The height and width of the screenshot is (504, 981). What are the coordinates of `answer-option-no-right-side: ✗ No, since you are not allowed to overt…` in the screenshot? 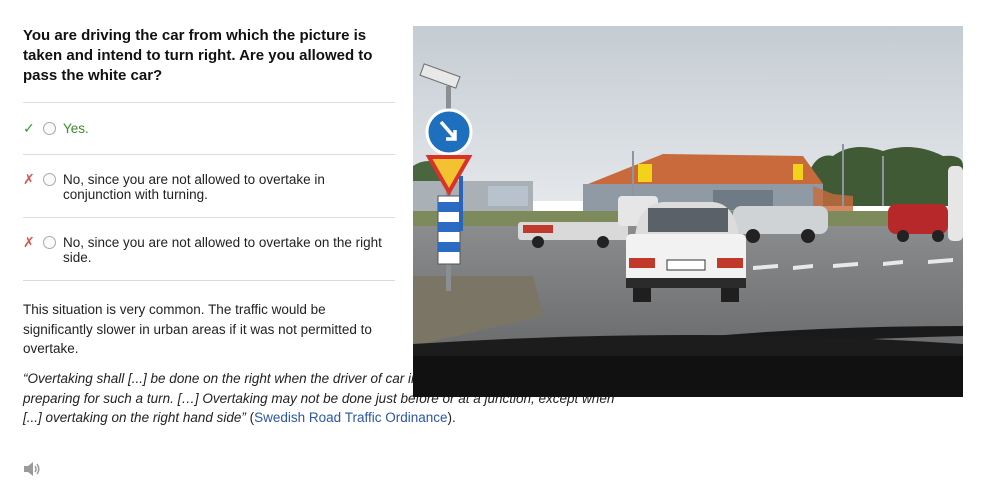 It's located at (209, 249).